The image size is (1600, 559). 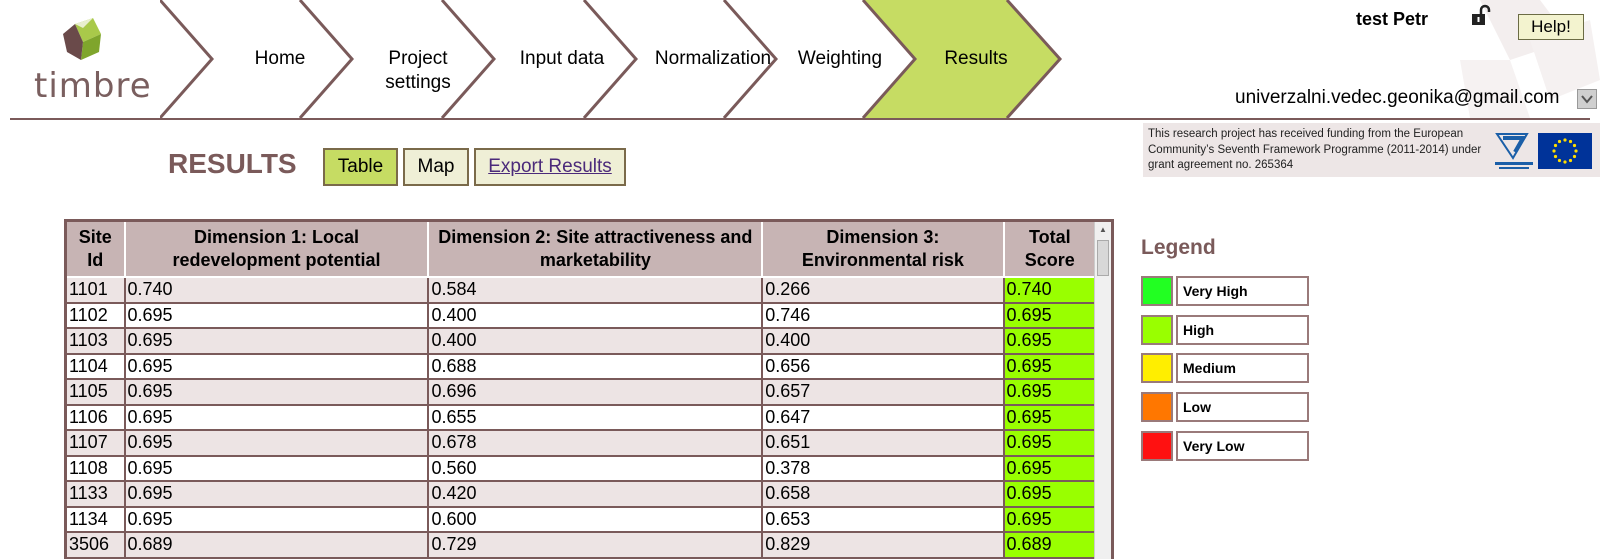 I want to click on nav-item-results: Results, so click(x=976, y=59).